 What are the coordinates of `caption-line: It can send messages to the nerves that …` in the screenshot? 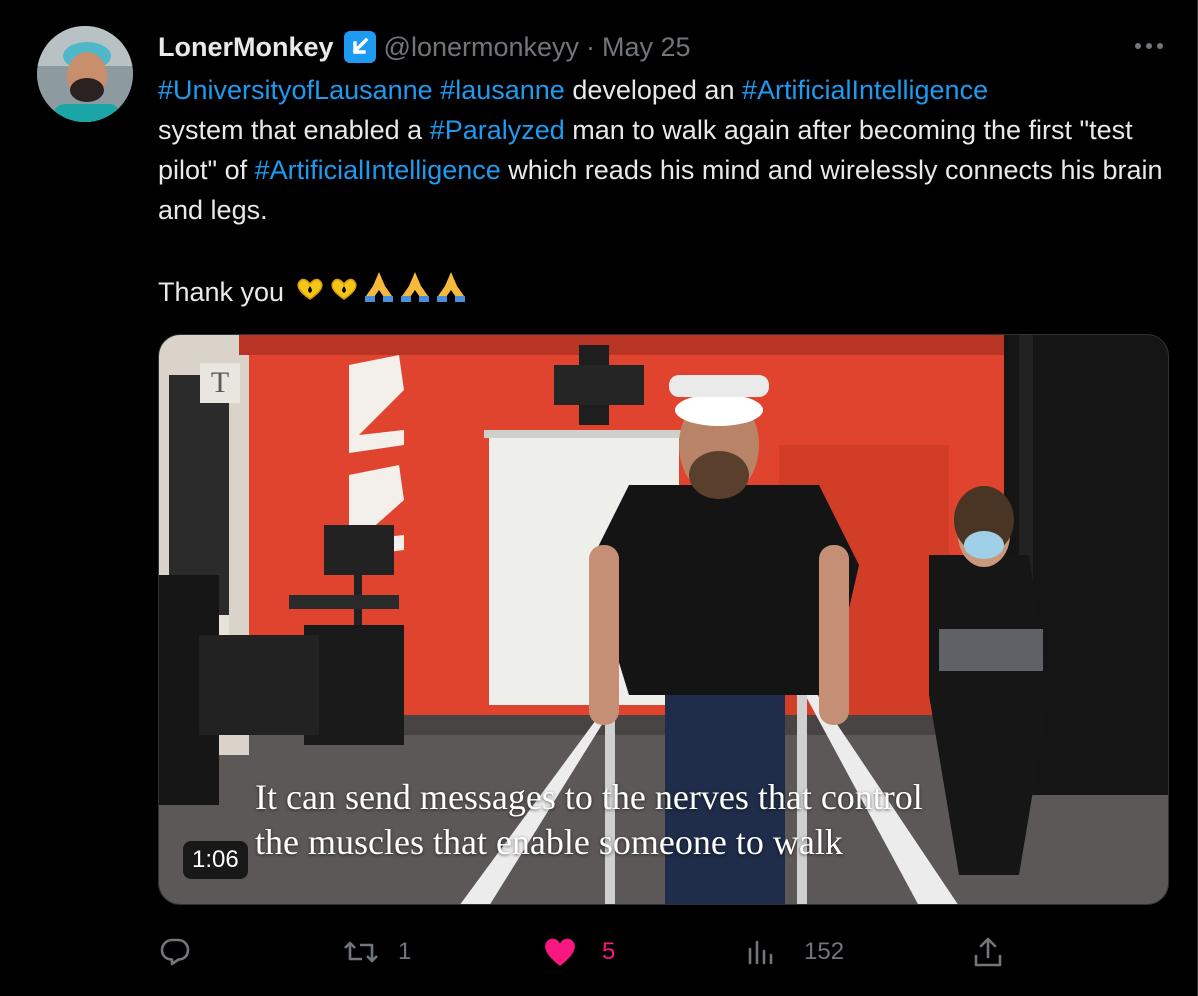 It's located at (589, 797).